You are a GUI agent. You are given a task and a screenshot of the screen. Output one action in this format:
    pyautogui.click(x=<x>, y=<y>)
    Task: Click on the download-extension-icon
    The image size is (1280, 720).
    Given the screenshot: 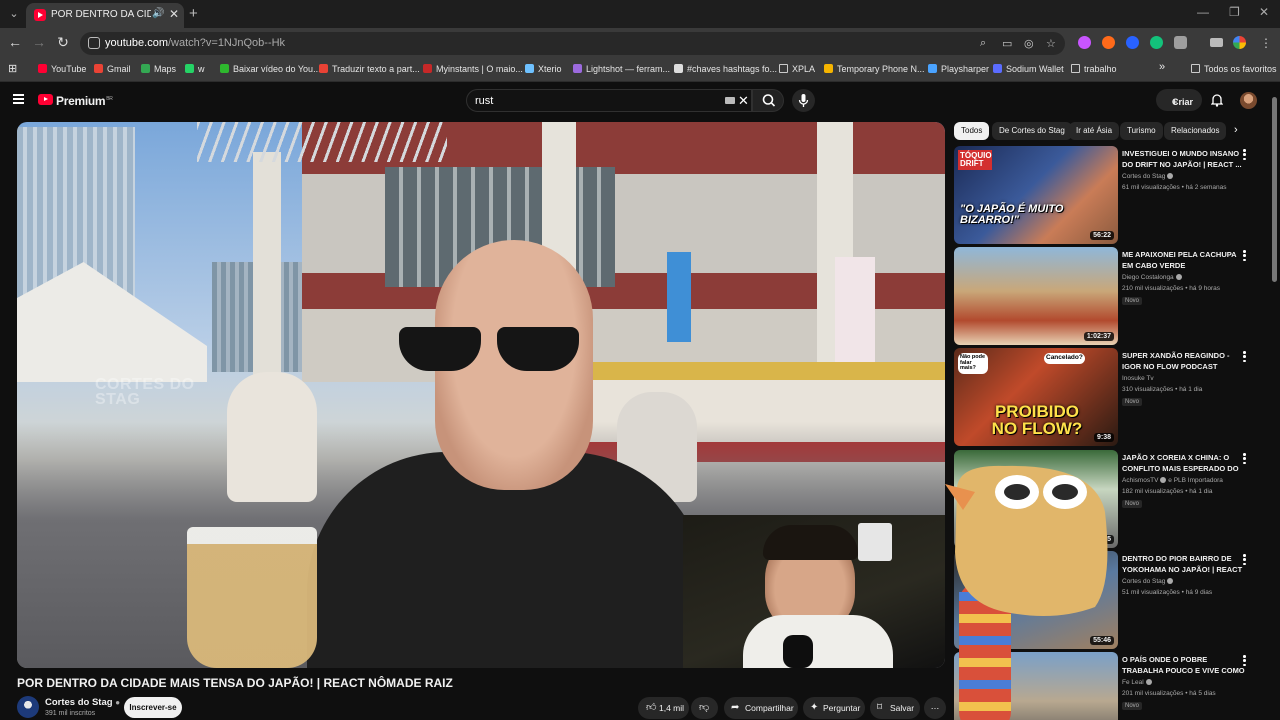 What is the action you would take?
    pyautogui.click(x=1084, y=42)
    